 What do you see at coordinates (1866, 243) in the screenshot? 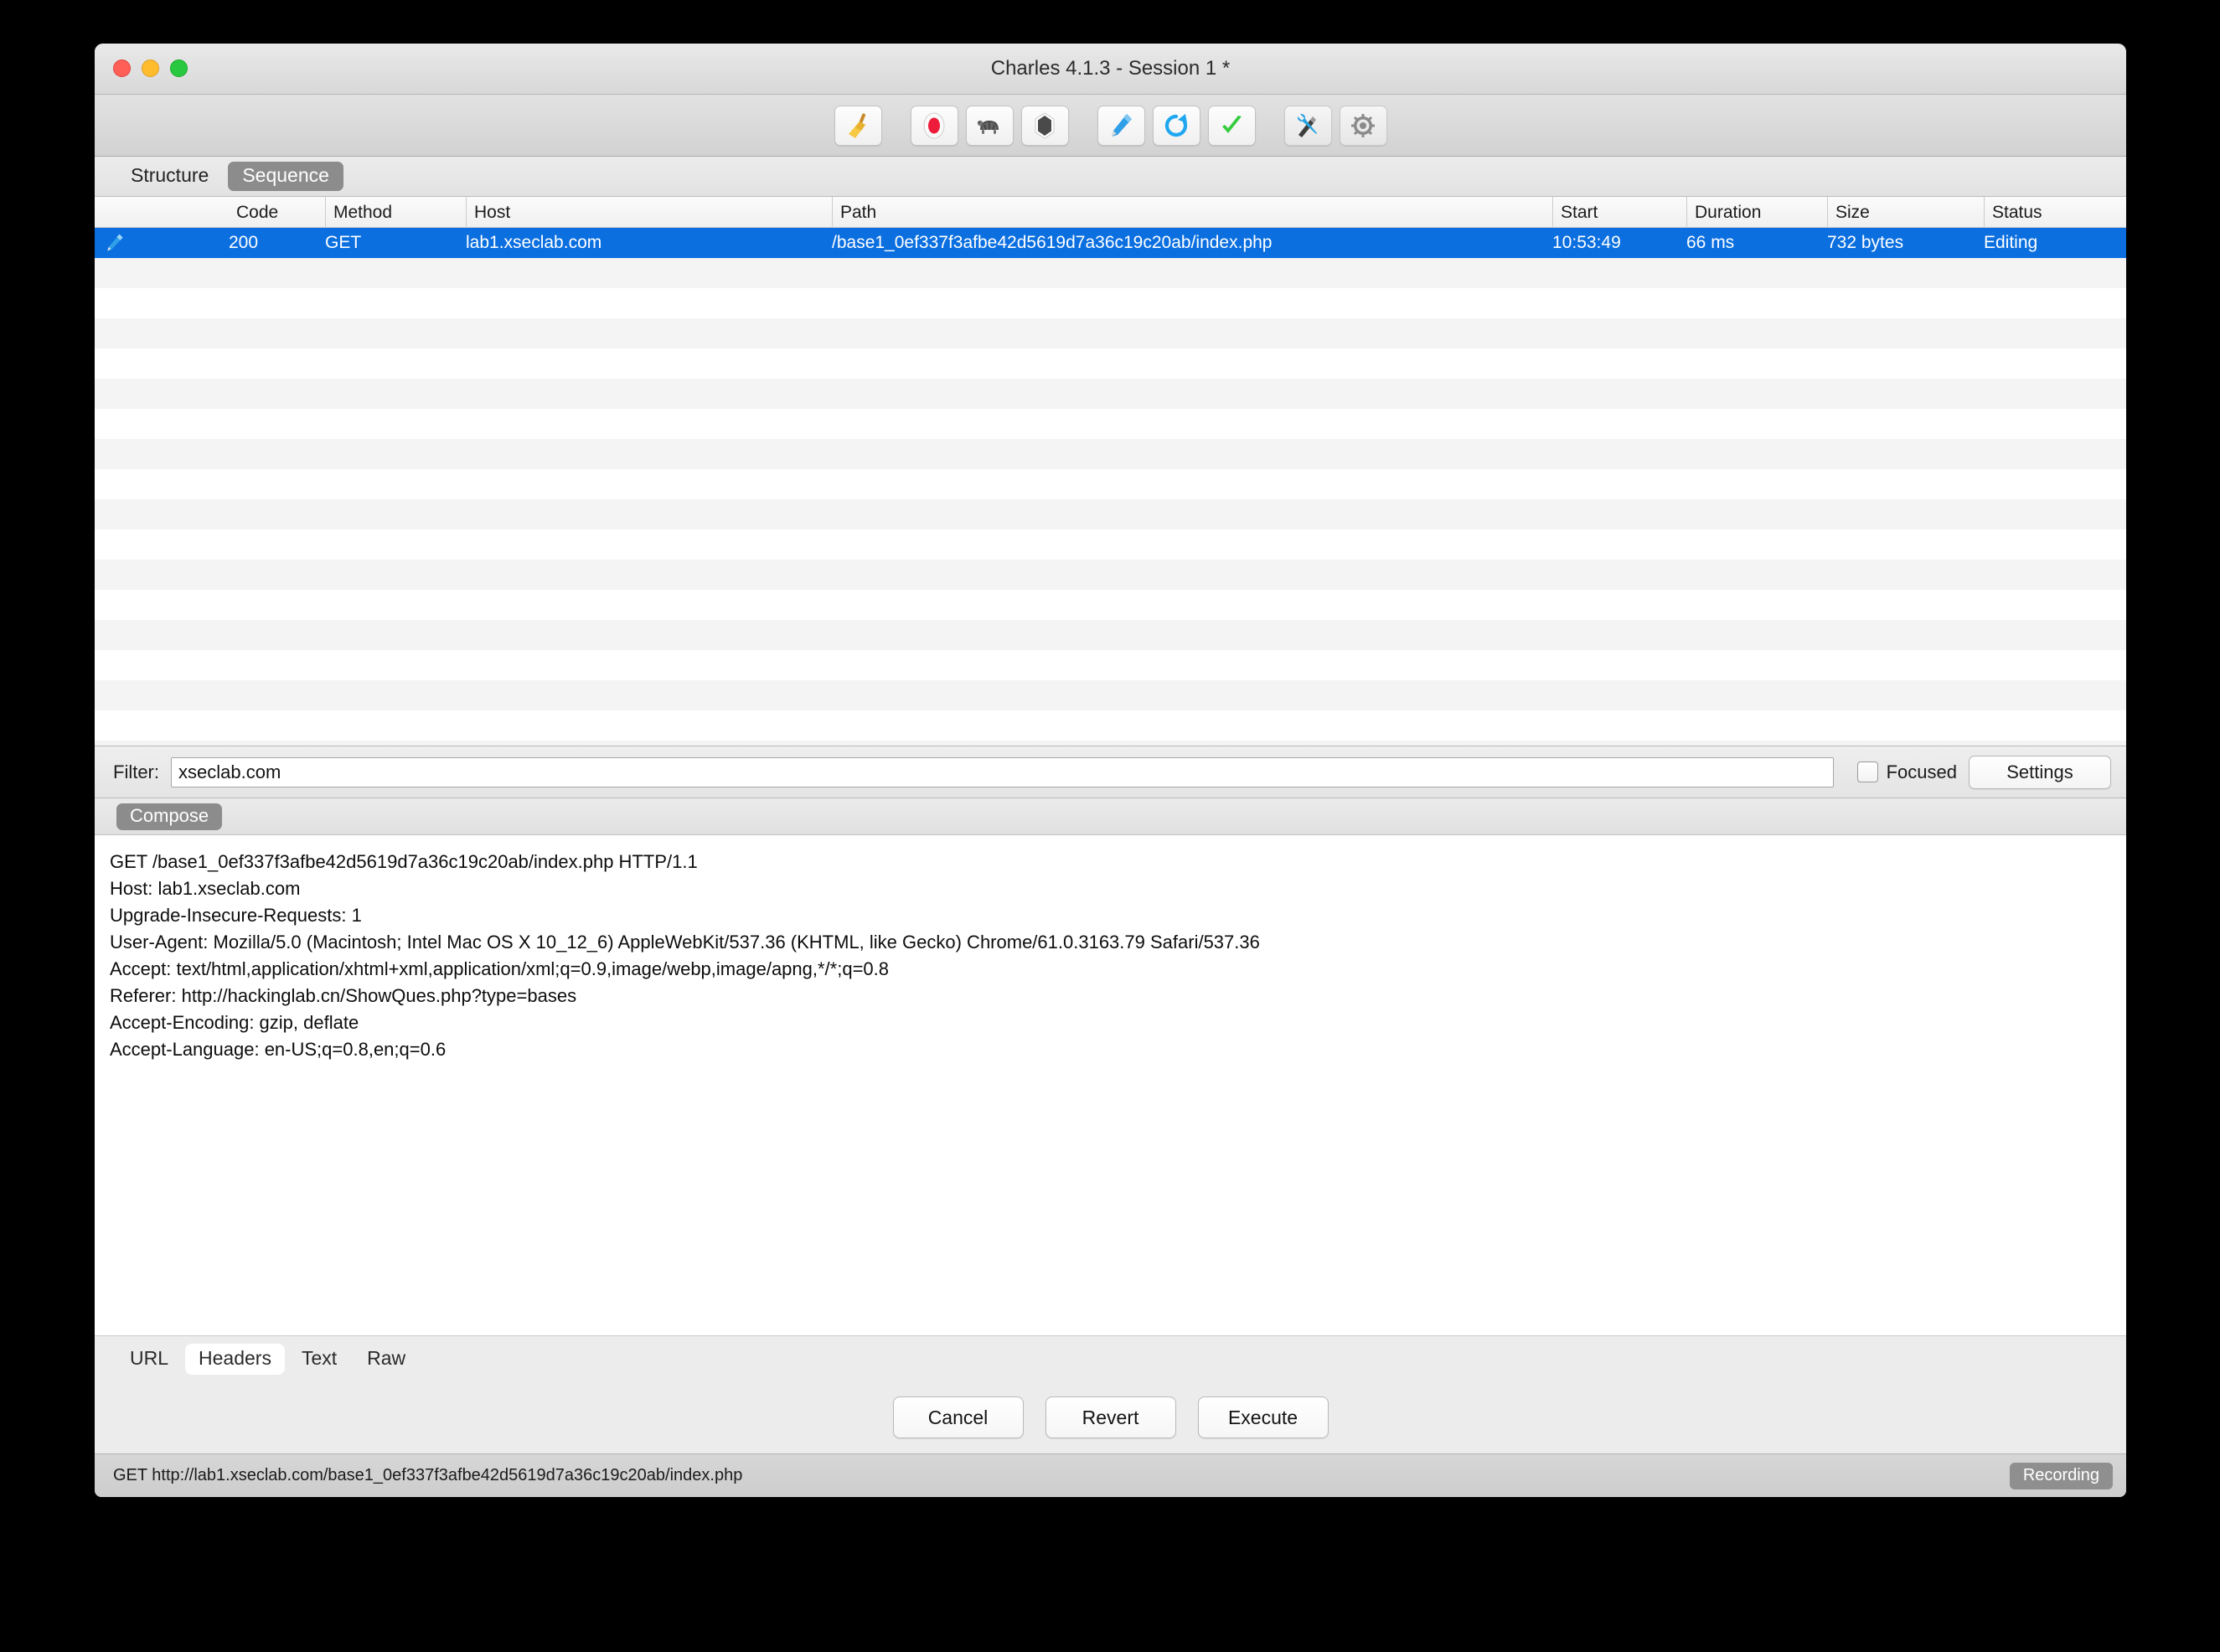
I see `cell-size: 732 bytes` at bounding box center [1866, 243].